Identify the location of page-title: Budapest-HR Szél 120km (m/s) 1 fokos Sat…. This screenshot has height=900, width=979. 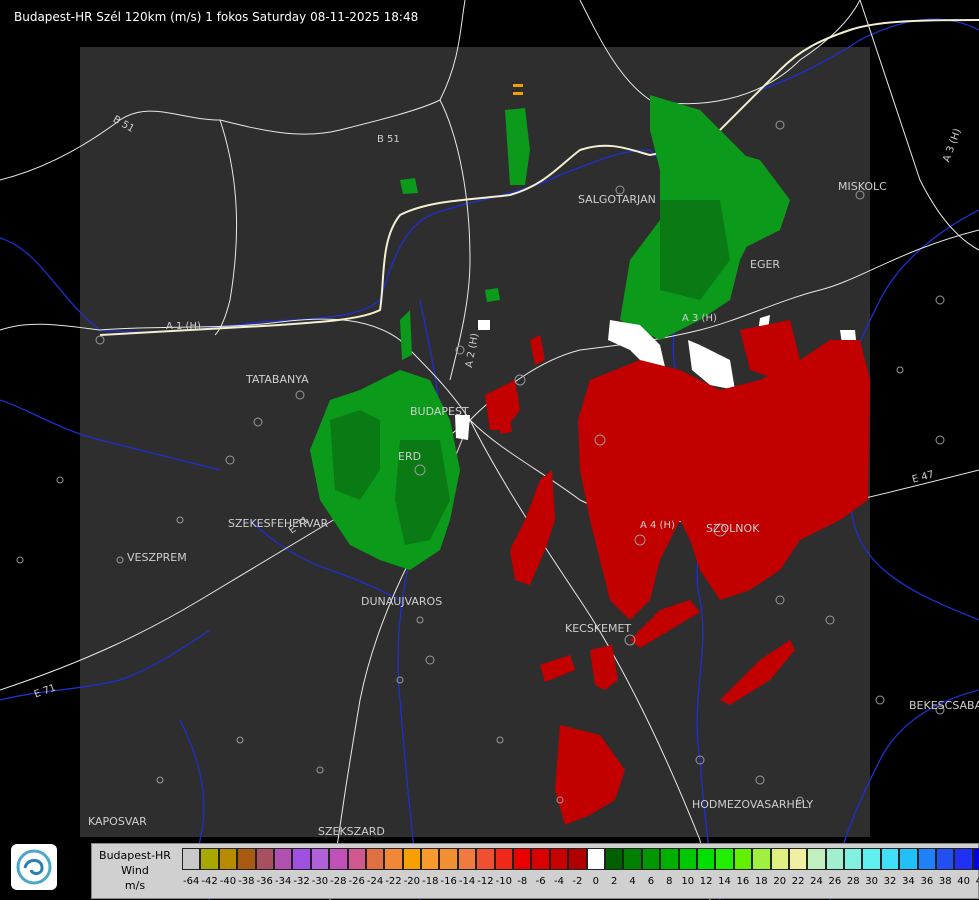
(216, 17).